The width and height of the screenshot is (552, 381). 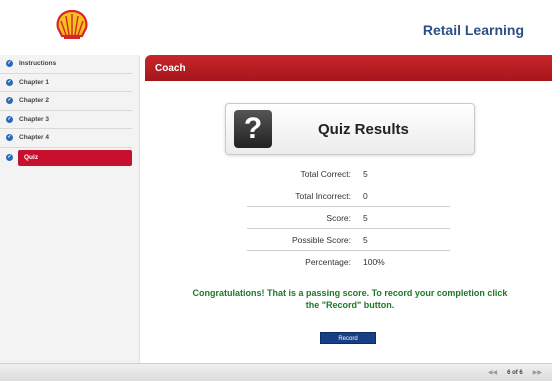 I want to click on result-label: Total Incorrect:, so click(x=323, y=195).